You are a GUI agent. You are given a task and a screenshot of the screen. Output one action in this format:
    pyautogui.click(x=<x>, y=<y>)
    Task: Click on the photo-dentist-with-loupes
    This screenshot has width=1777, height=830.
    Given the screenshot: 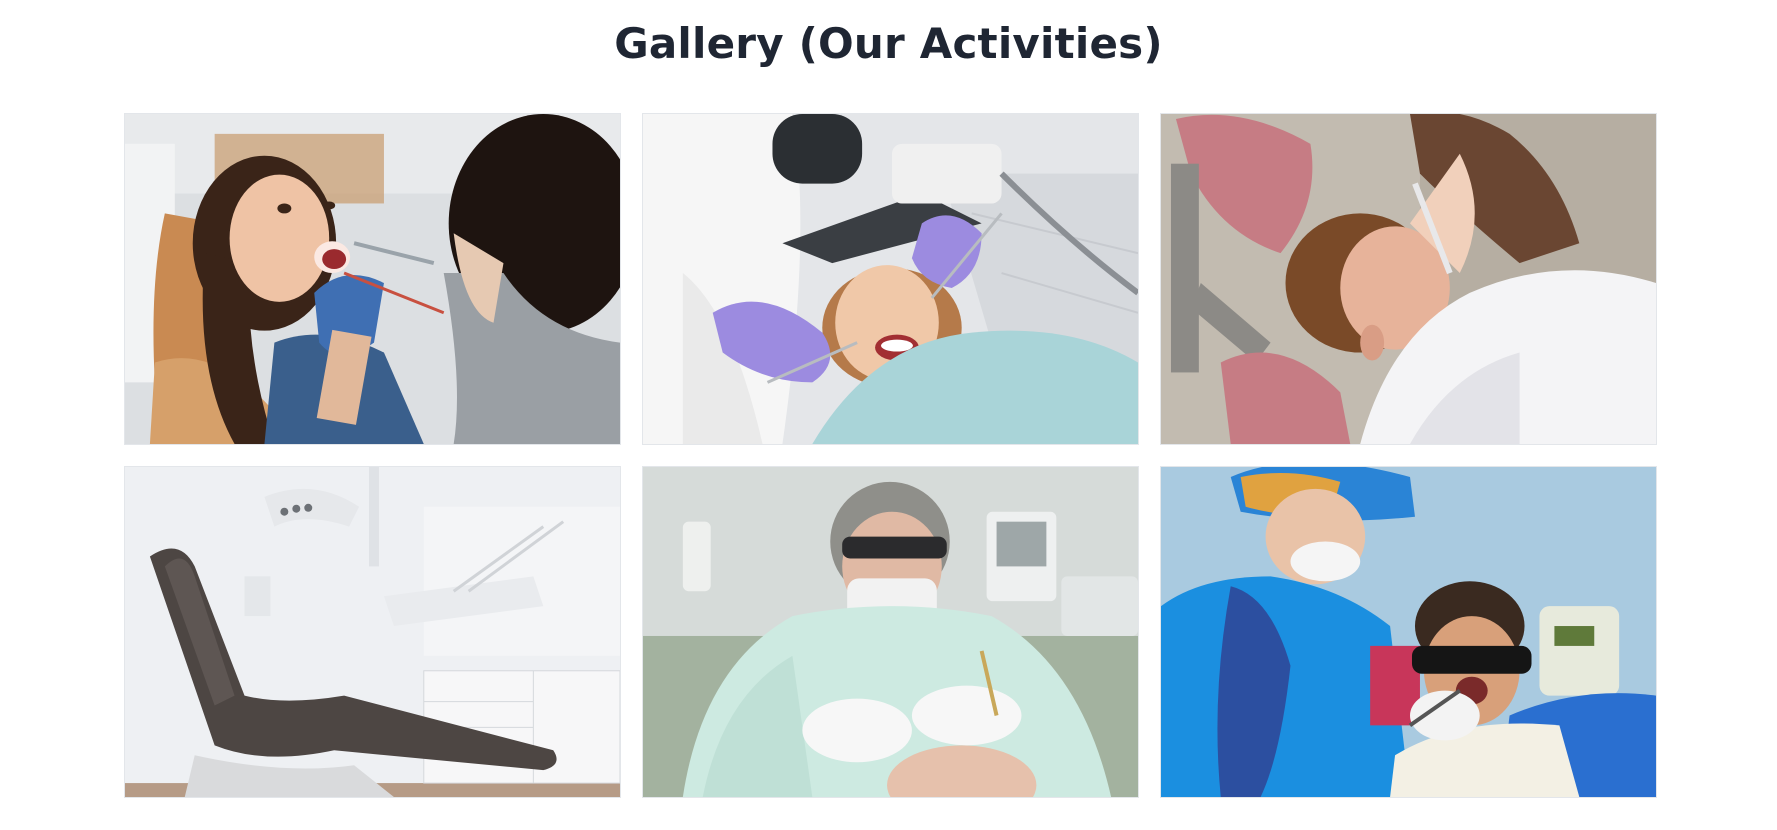 What is the action you would take?
    pyautogui.click(x=890, y=632)
    